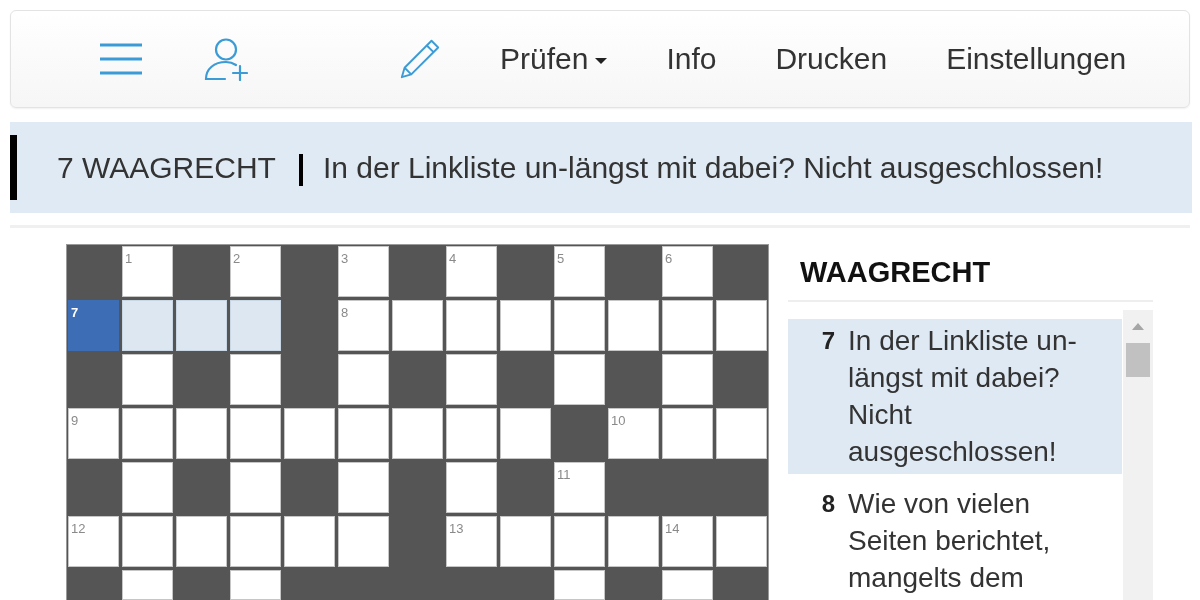 The width and height of the screenshot is (1200, 600). I want to click on clue-item: 8 Wie von vielen Seiten berichtet, mangelts dem, so click(955, 541).